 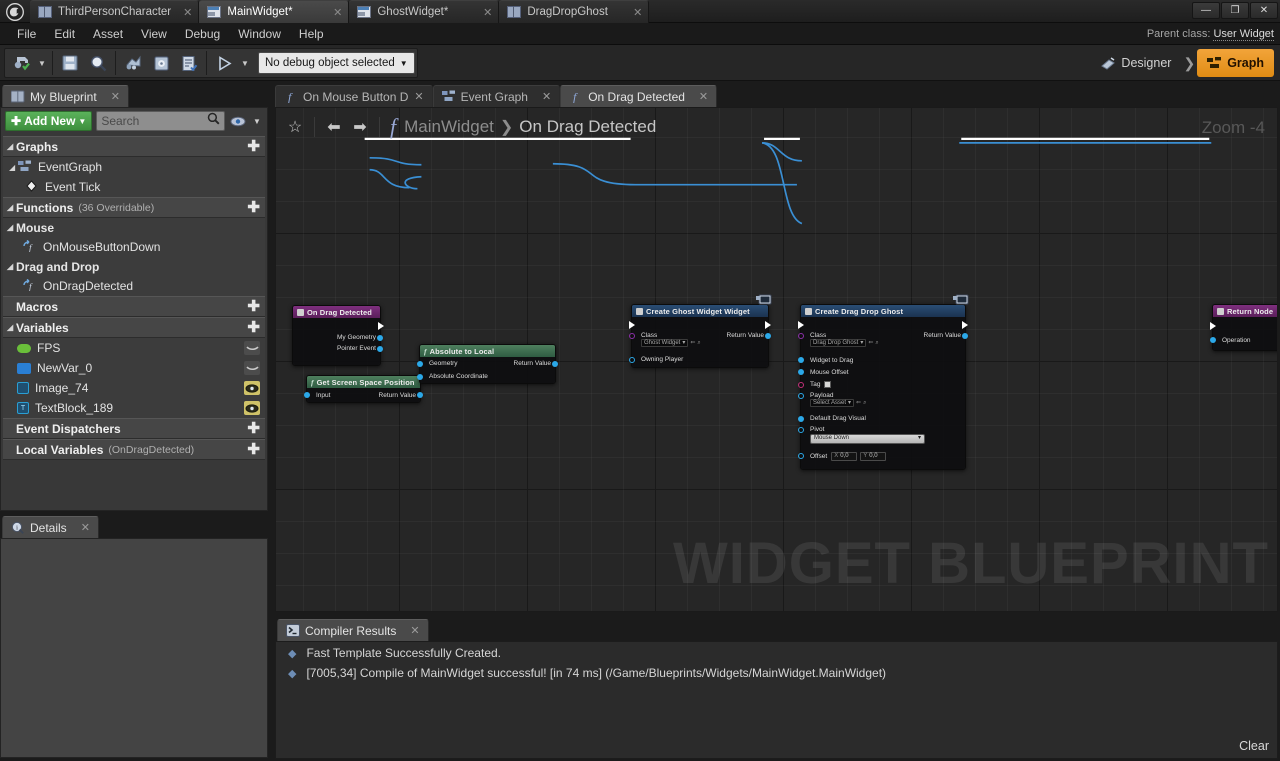 I want to click on menu-item-edit: Edit, so click(x=64, y=34).